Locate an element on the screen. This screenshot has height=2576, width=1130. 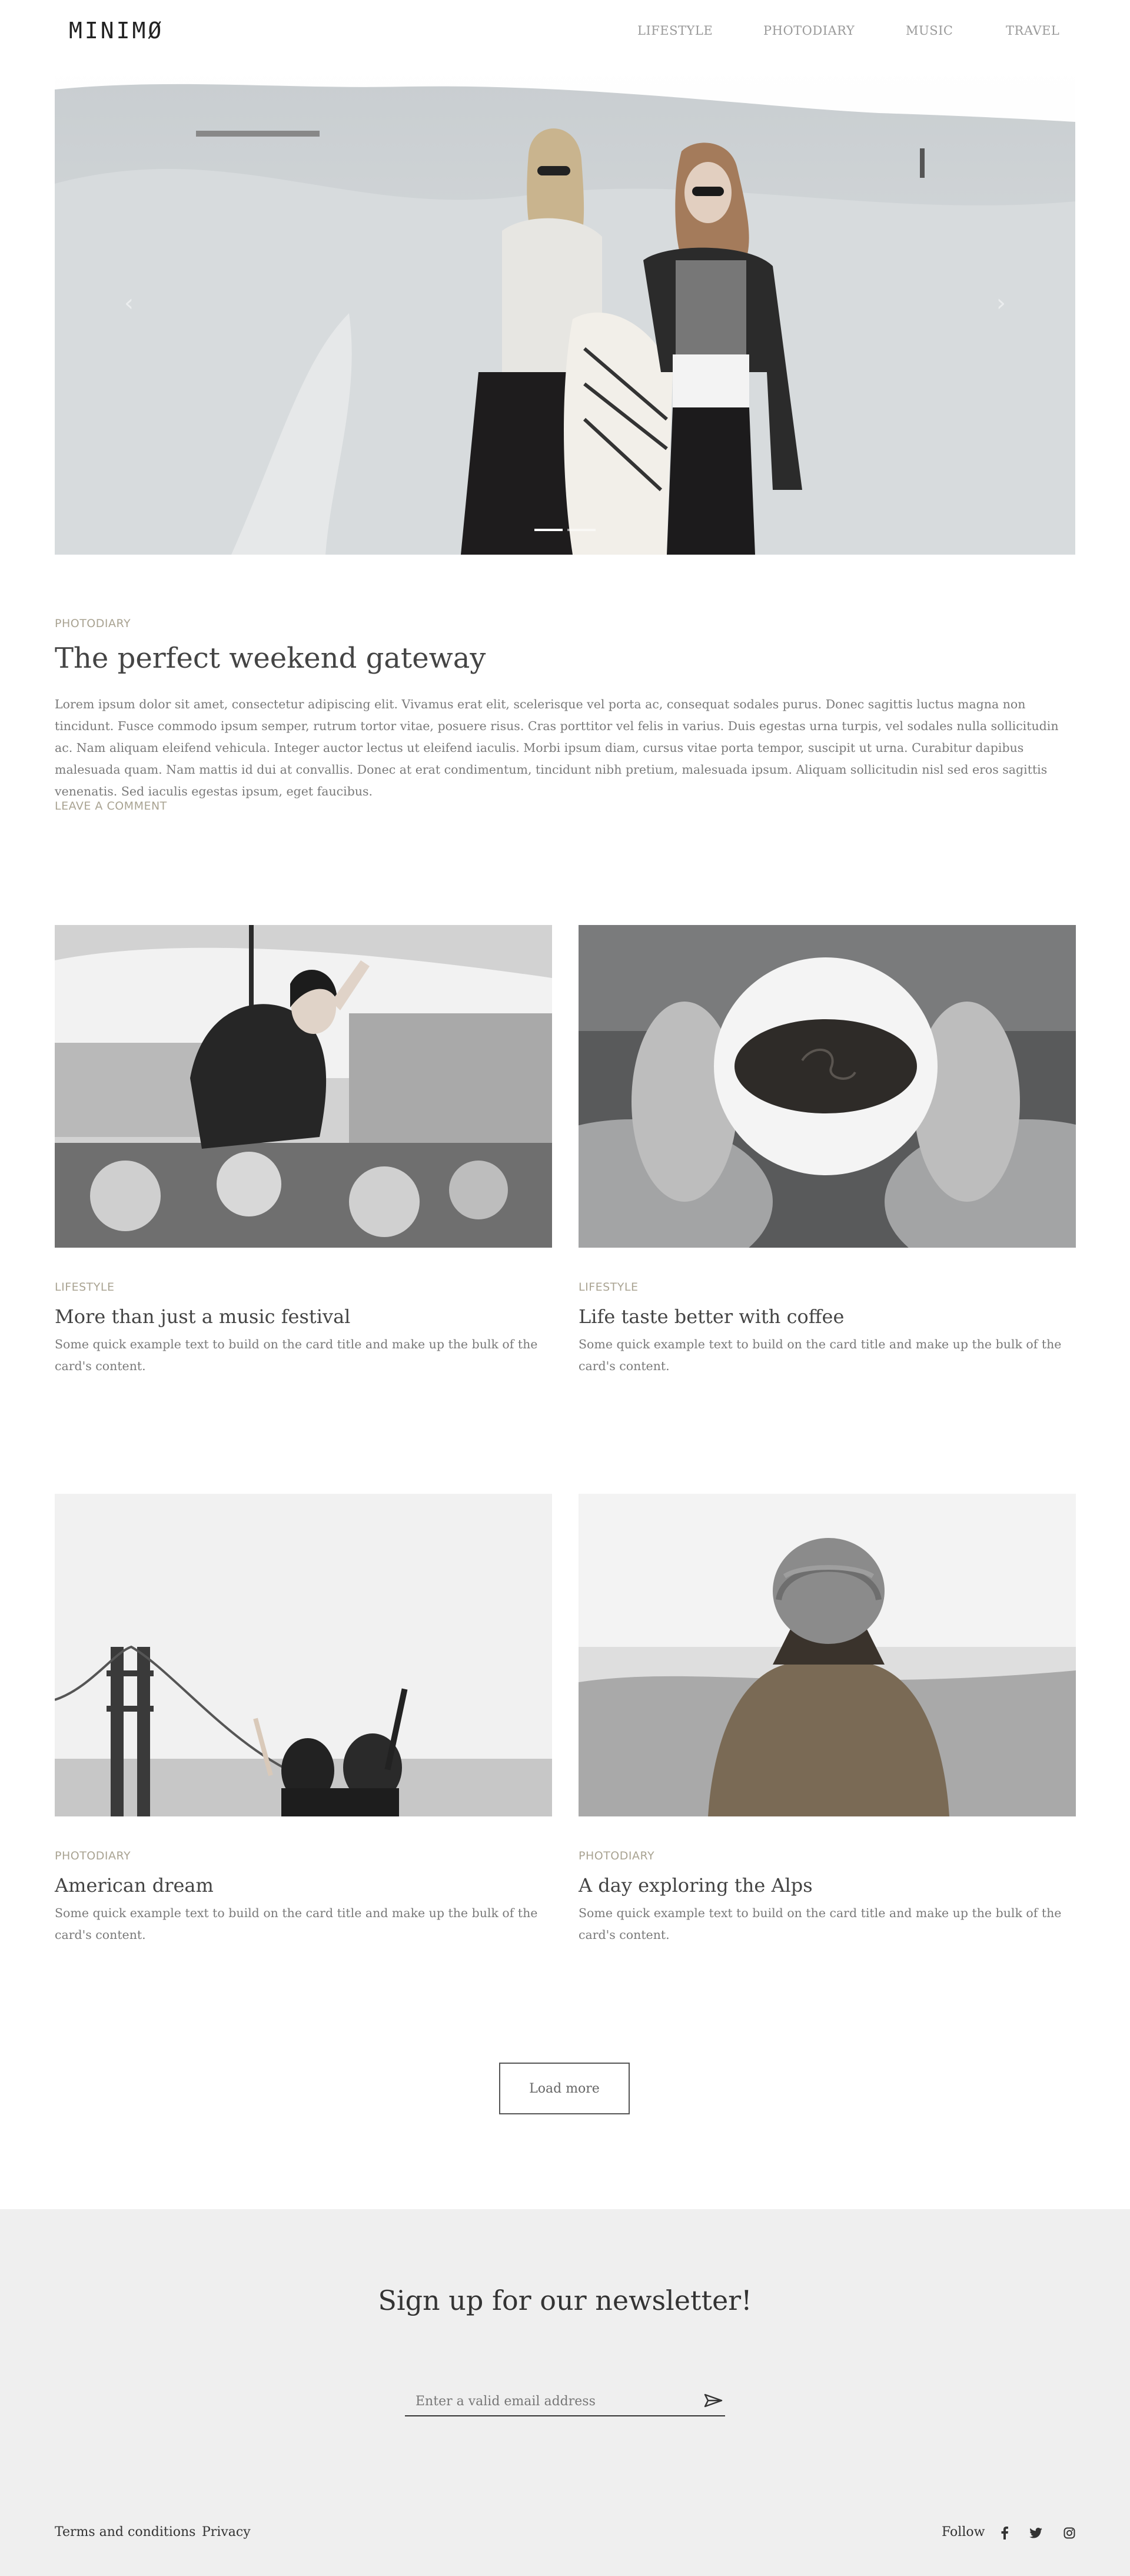
privacy-link: Privacy is located at coordinates (226, 2532).